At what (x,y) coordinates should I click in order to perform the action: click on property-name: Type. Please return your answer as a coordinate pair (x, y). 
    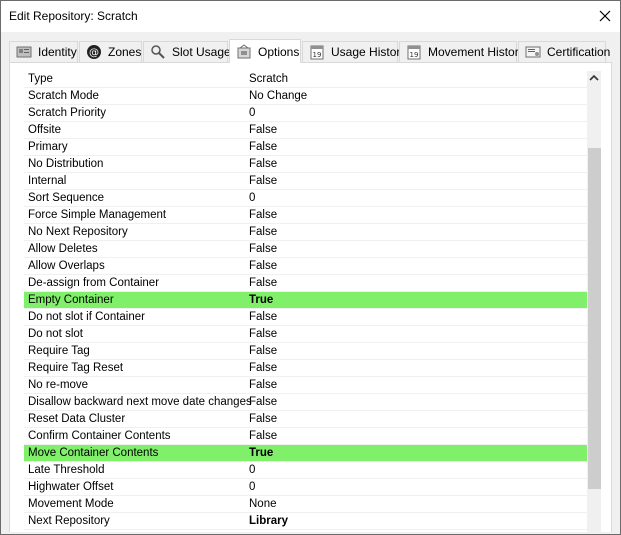
    Looking at the image, I should click on (40, 79).